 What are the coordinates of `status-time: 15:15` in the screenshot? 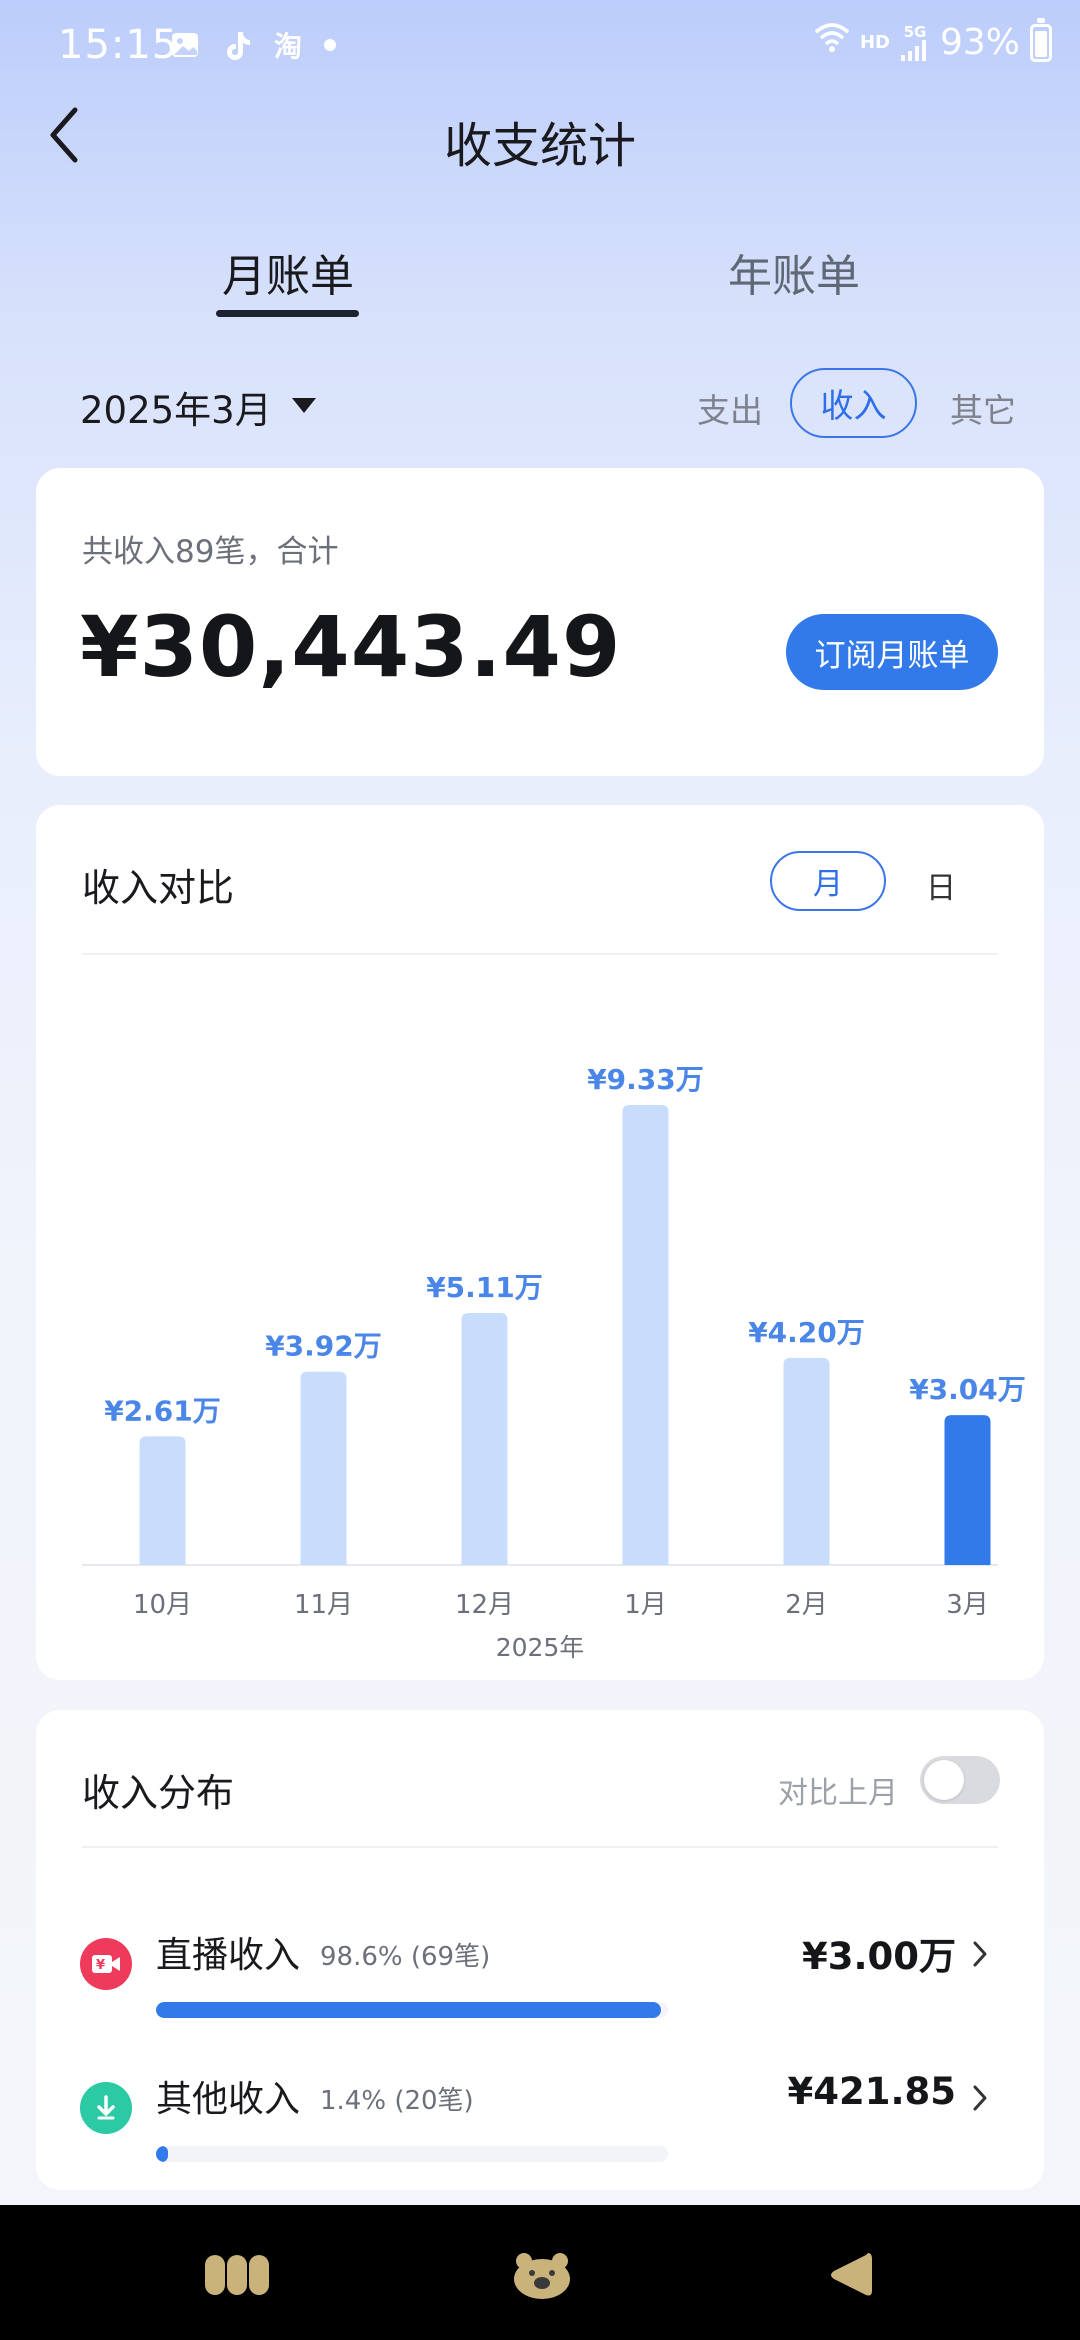 It's located at (118, 45).